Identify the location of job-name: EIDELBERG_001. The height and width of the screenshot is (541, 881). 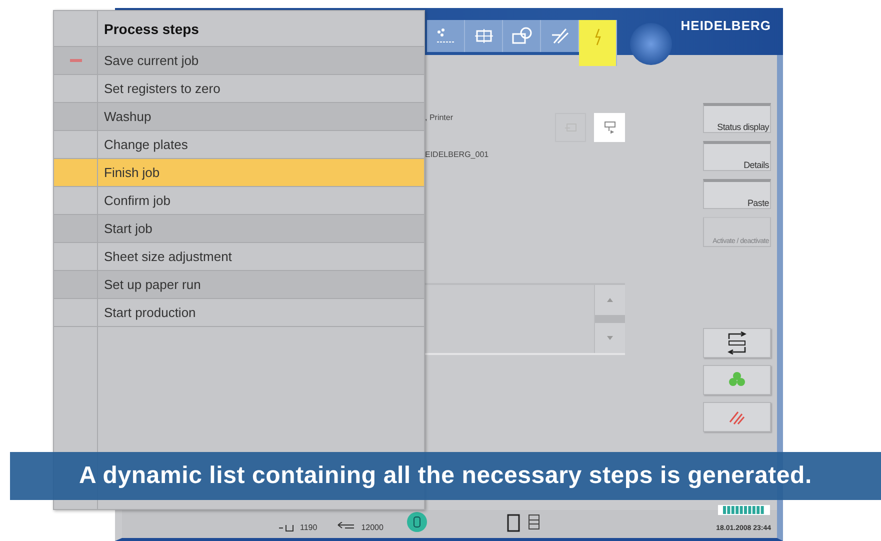
(457, 154).